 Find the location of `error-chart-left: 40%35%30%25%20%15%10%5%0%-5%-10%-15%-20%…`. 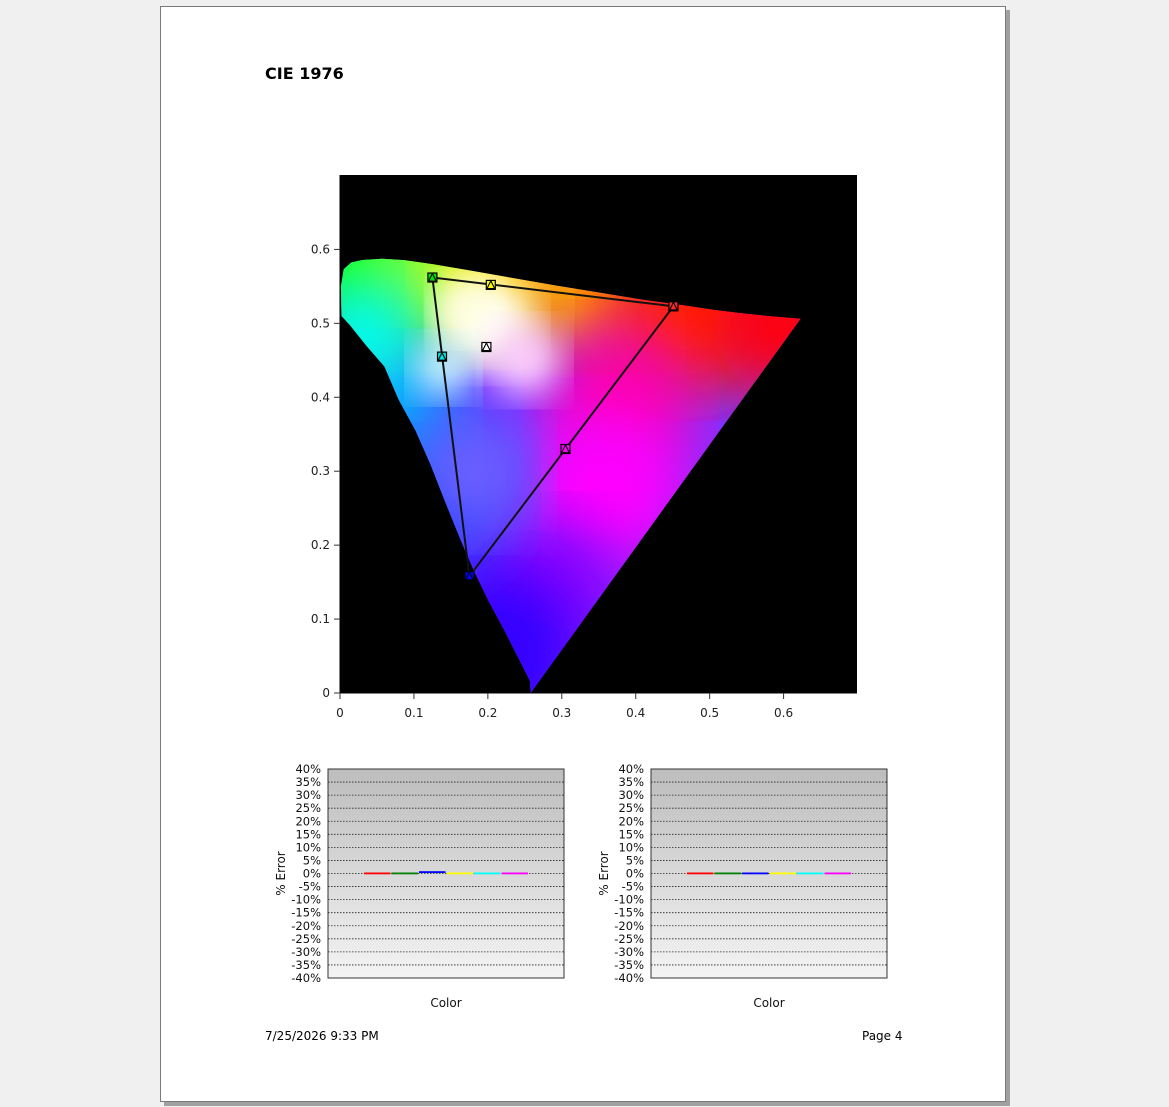

error-chart-left: 40%35%30%25%20%15%10%5%0%-5%-10%-15%-20%… is located at coordinates (419, 886).